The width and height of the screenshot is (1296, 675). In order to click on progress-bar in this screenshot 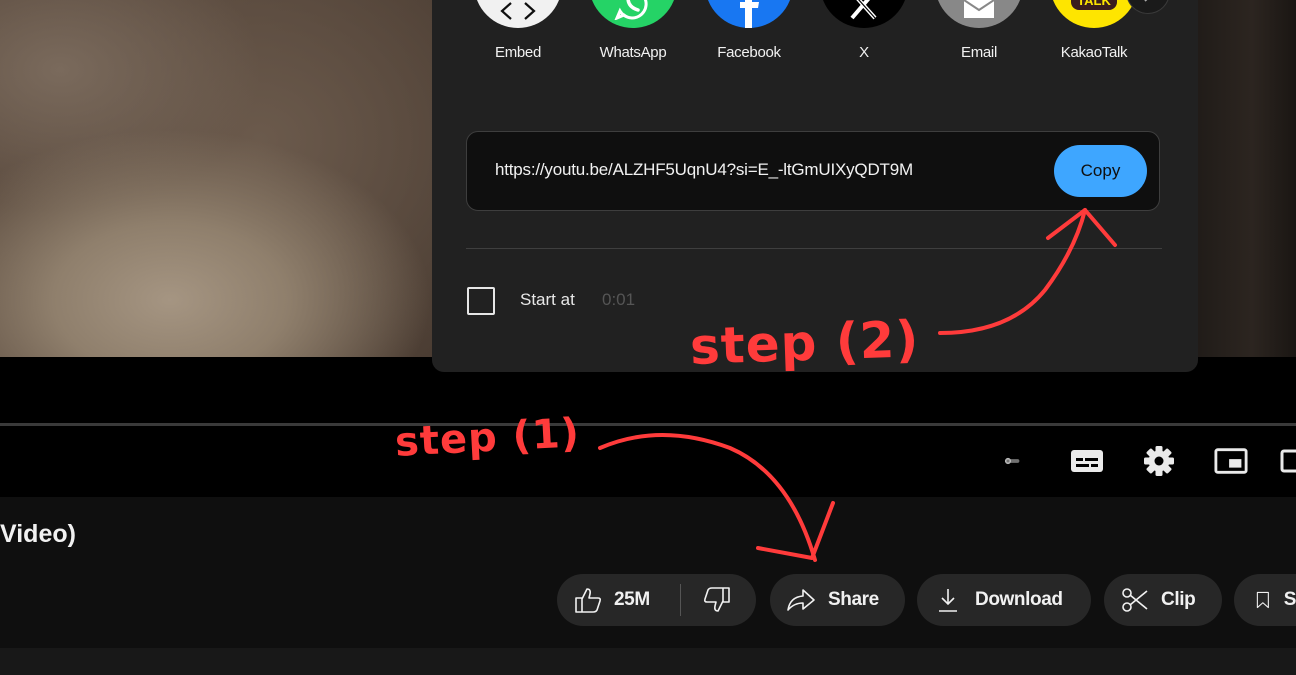, I will do `click(648, 424)`.